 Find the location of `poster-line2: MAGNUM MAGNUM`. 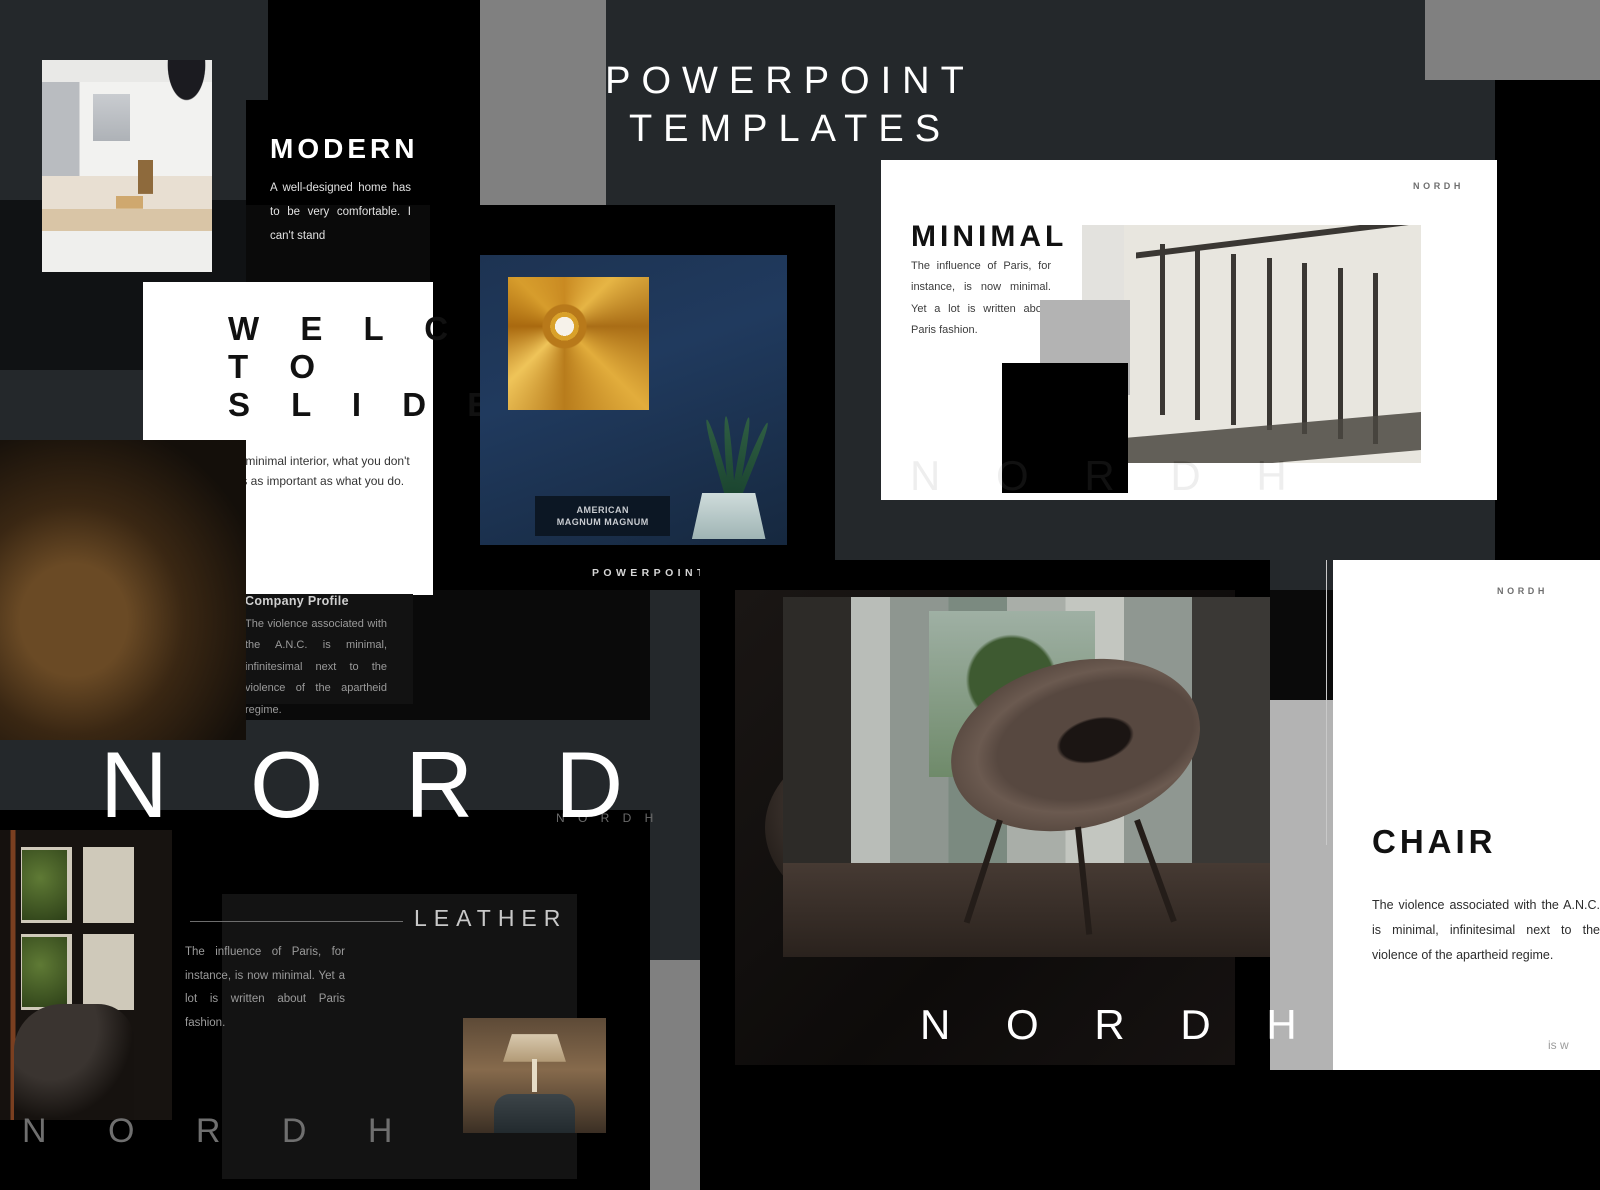

poster-line2: MAGNUM MAGNUM is located at coordinates (602, 522).